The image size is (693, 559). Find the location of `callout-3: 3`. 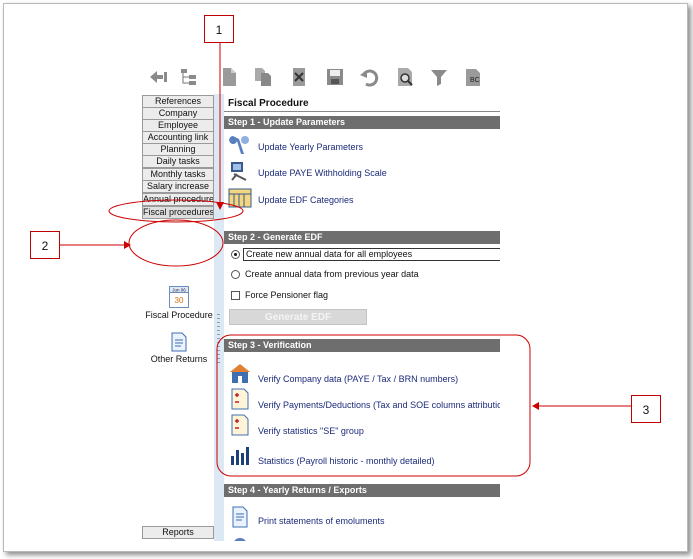

callout-3: 3 is located at coordinates (646, 409).